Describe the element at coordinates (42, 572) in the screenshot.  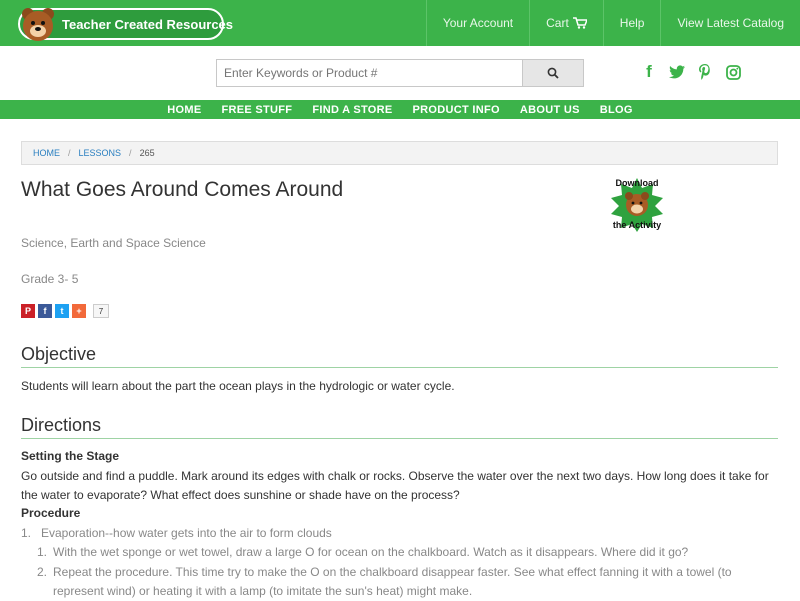
I see `list-number: 2.` at that location.